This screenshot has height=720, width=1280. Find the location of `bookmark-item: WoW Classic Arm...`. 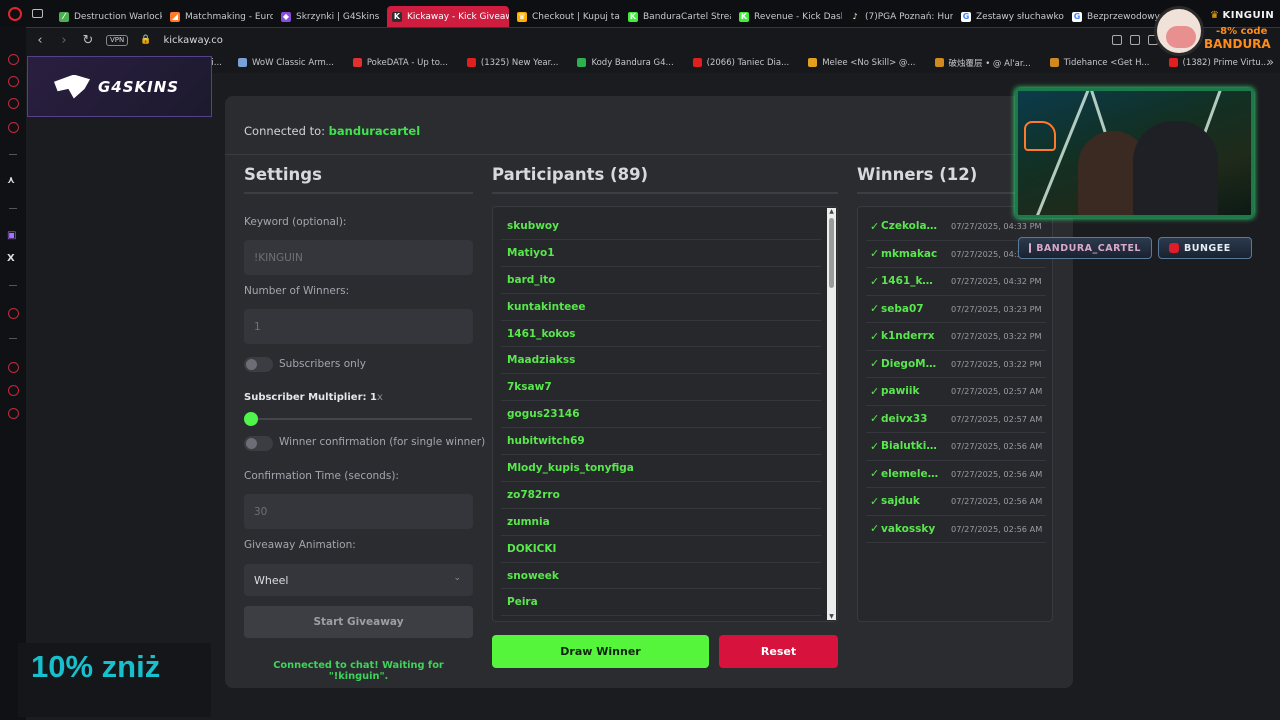

bookmark-item: WoW Classic Arm... is located at coordinates (286, 63).